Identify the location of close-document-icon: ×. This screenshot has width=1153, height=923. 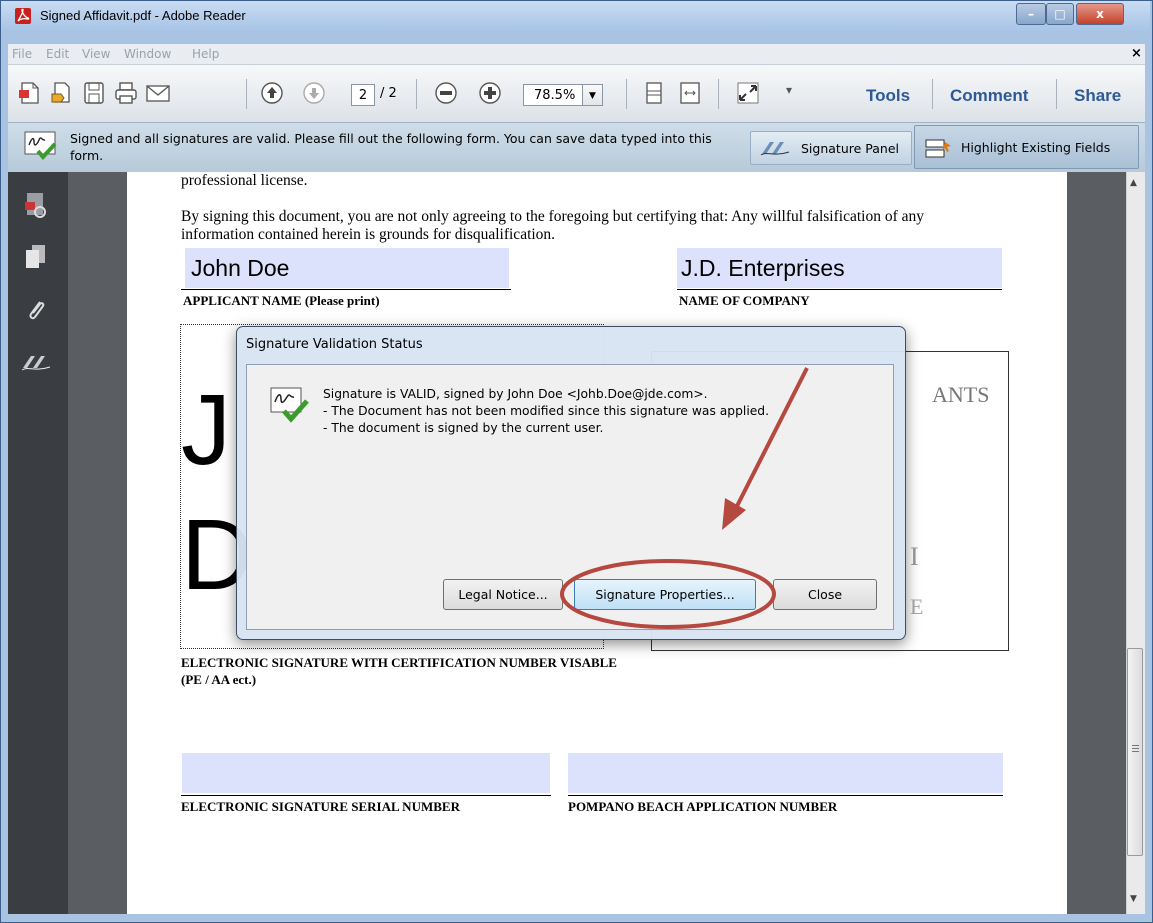
(1136, 53).